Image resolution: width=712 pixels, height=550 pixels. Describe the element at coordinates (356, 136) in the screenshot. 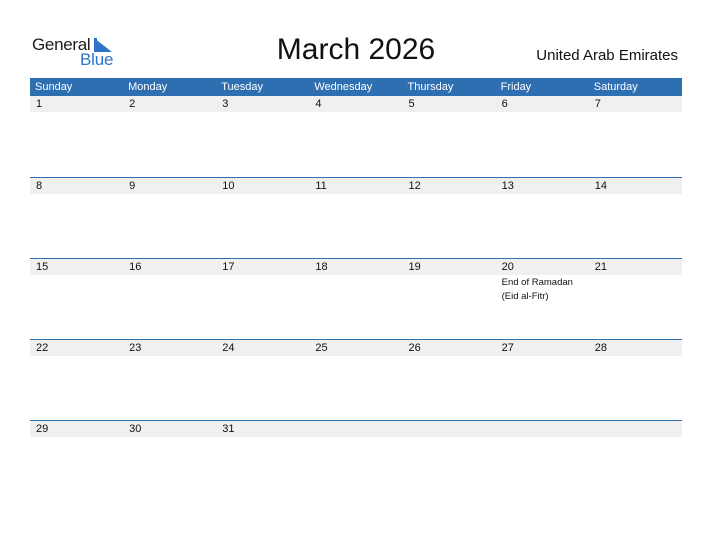

I see `week-row: 1 2 3 4 5 6 7` at that location.